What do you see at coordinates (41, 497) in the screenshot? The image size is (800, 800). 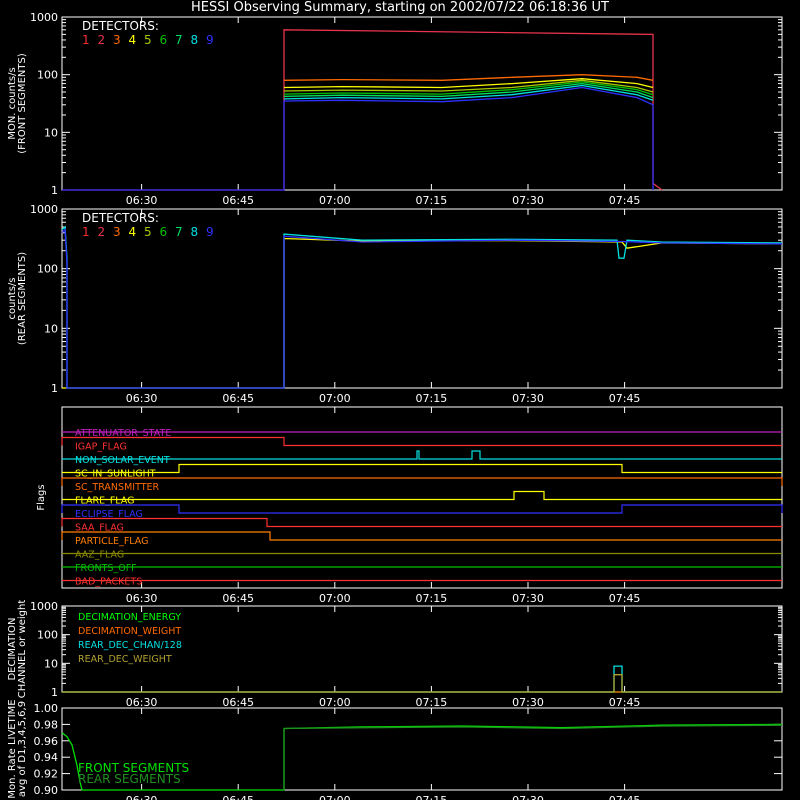 I see `y-axis-label: Flags` at bounding box center [41, 497].